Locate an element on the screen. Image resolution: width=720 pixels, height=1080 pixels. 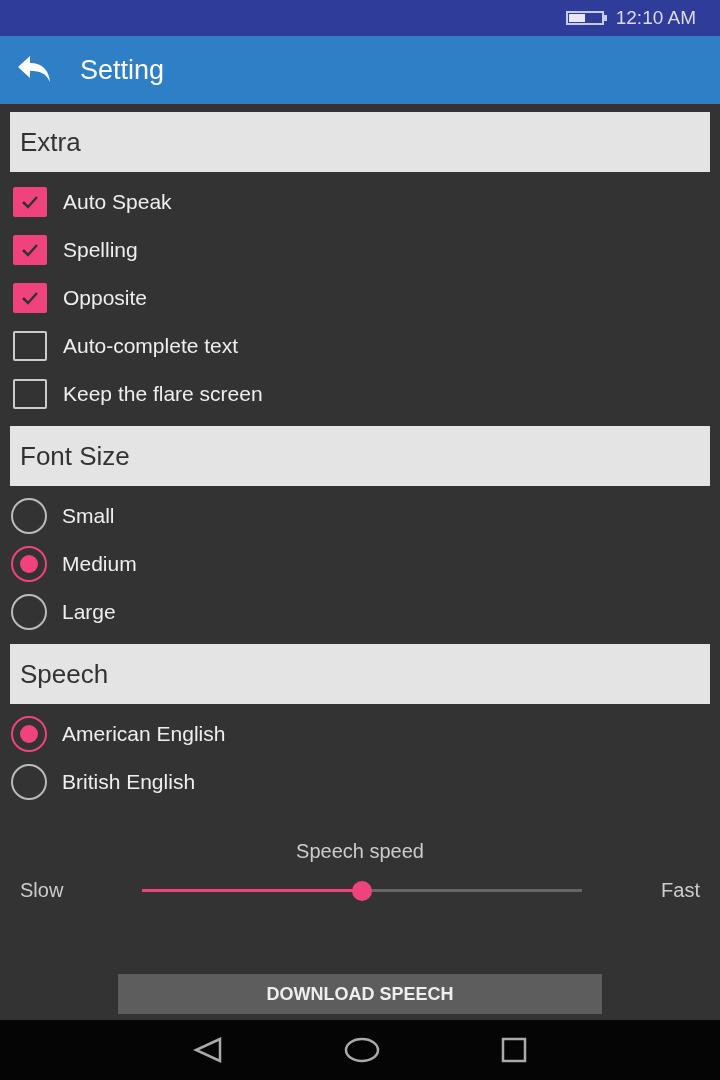
option-label: Opposite is located at coordinates (105, 298).